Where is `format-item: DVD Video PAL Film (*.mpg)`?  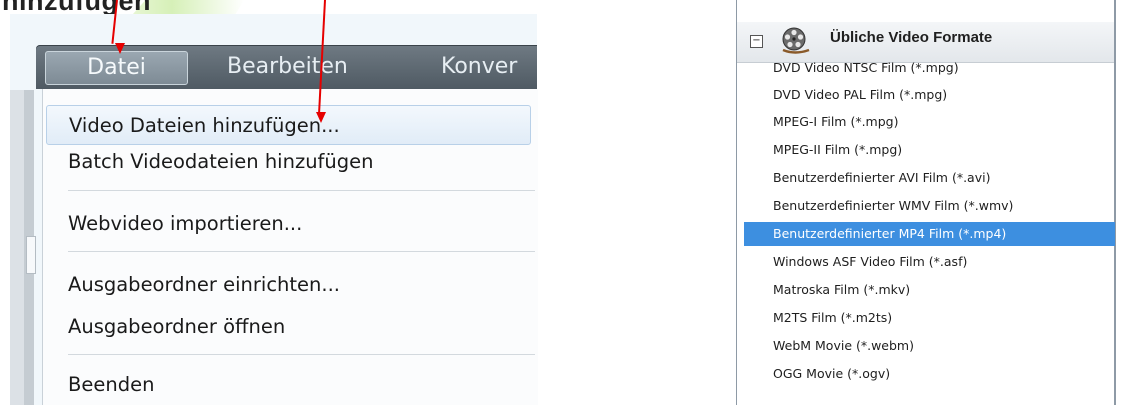
format-item: DVD Video PAL Film (*.mpg) is located at coordinates (860, 95).